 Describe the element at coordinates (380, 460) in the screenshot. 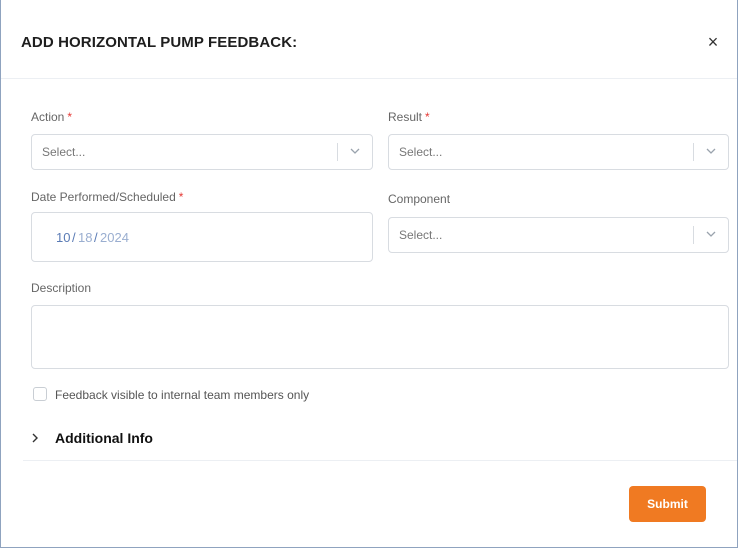

I see `section-divider` at that location.